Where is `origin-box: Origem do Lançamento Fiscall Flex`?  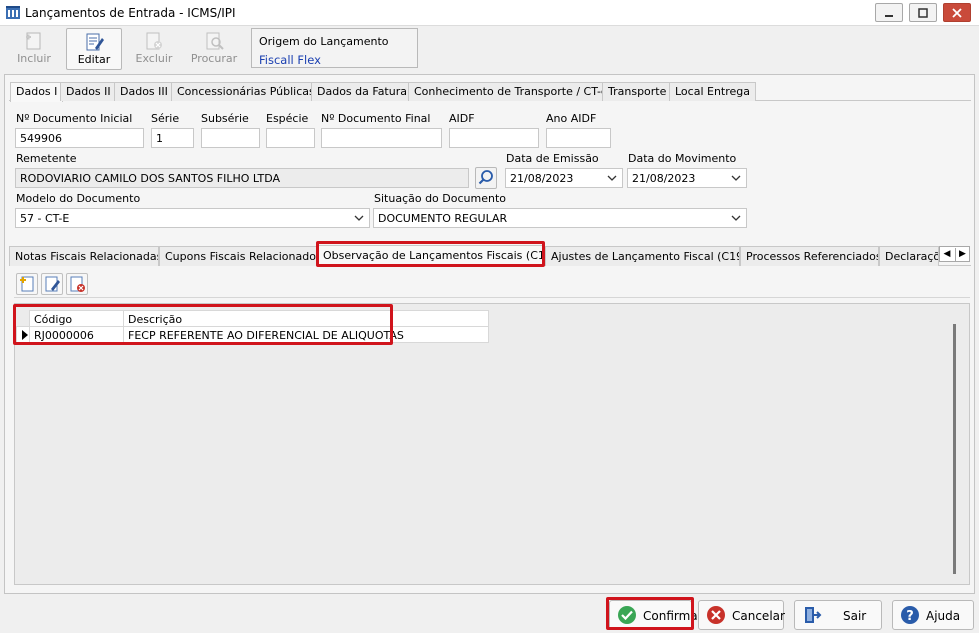 origin-box: Origem do Lançamento Fiscall Flex is located at coordinates (334, 48).